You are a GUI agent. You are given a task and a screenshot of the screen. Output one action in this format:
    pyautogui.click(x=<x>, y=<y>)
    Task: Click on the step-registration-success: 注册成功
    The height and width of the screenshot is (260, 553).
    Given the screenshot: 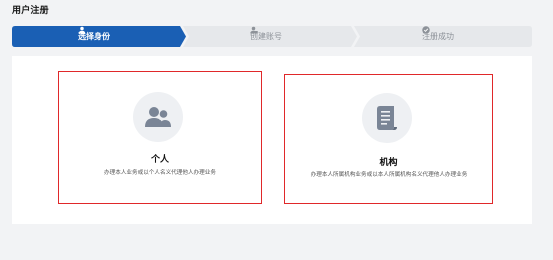 What is the action you would take?
    pyautogui.click(x=438, y=36)
    